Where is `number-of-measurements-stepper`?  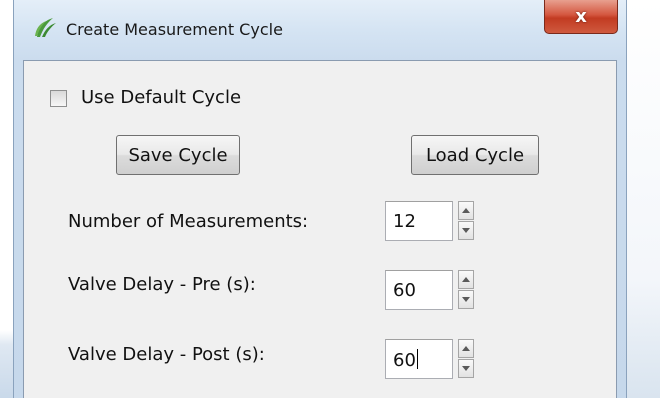 number-of-measurements-stepper is located at coordinates (466, 221).